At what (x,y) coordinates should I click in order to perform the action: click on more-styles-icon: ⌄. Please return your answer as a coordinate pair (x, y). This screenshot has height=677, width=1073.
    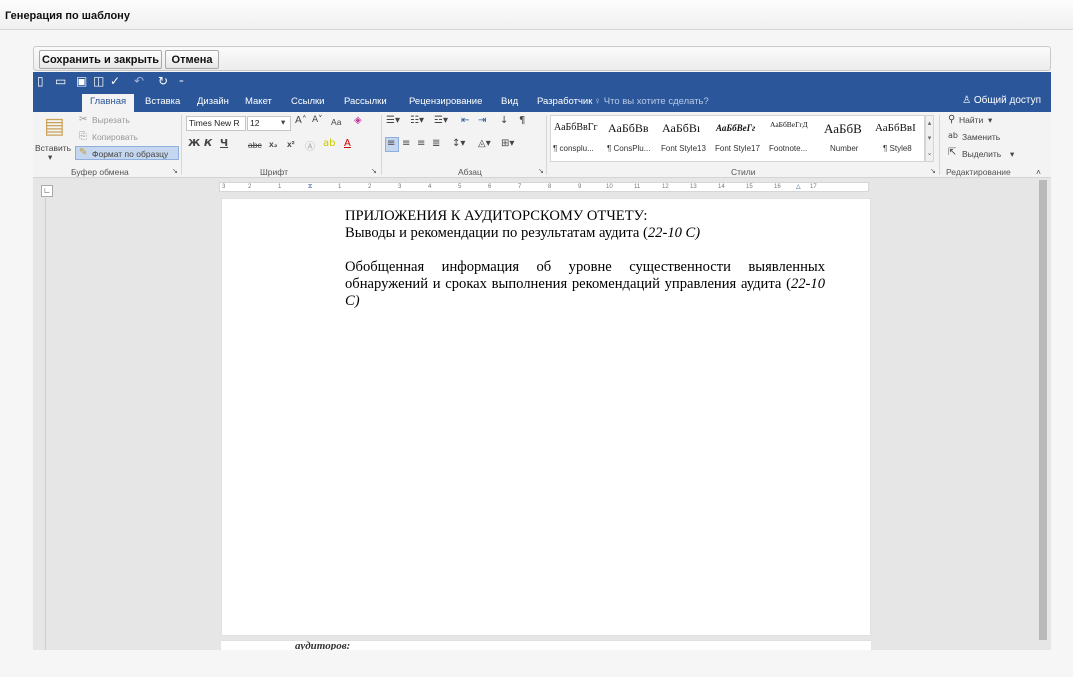
    Looking at the image, I should click on (930, 153).